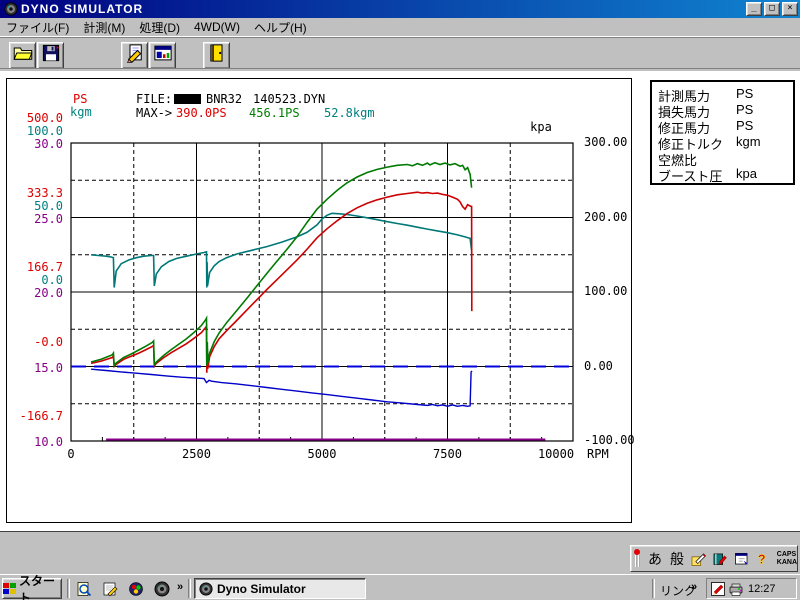 This screenshot has height=600, width=800. What do you see at coordinates (37, 586) in the screenshot?
I see `start-label: スタート` at bounding box center [37, 586].